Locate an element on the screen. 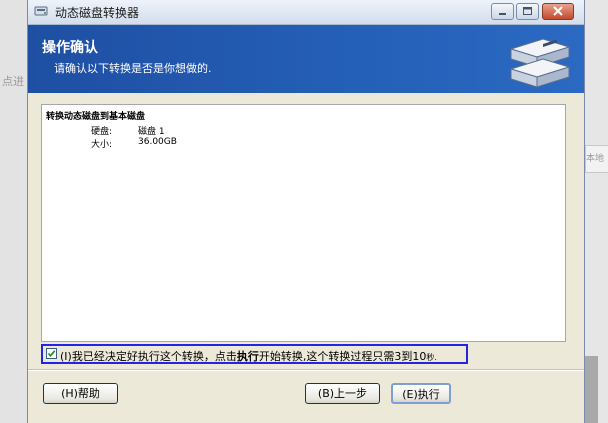 The image size is (608, 423). confirm-checkbox-row: (I)我已经决定好执行这个转换，点击执行开始转换,这个转换过程只需3到10秒. is located at coordinates (254, 354).